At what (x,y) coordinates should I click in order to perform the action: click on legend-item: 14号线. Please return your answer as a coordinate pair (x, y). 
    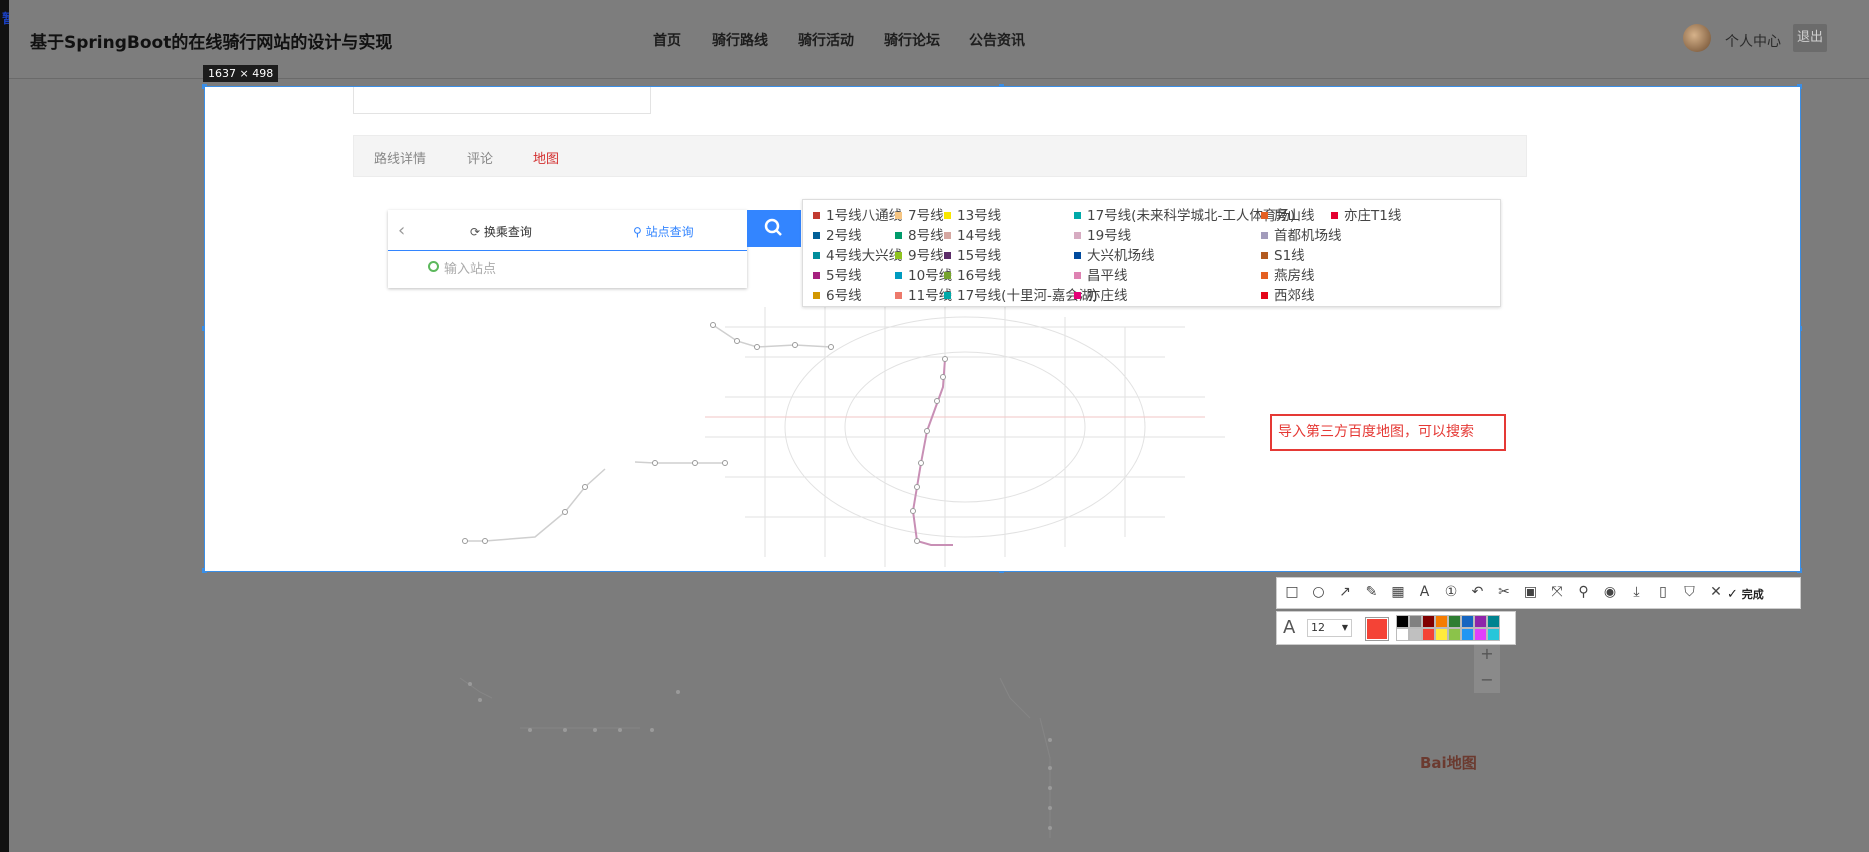
    Looking at the image, I should click on (972, 234).